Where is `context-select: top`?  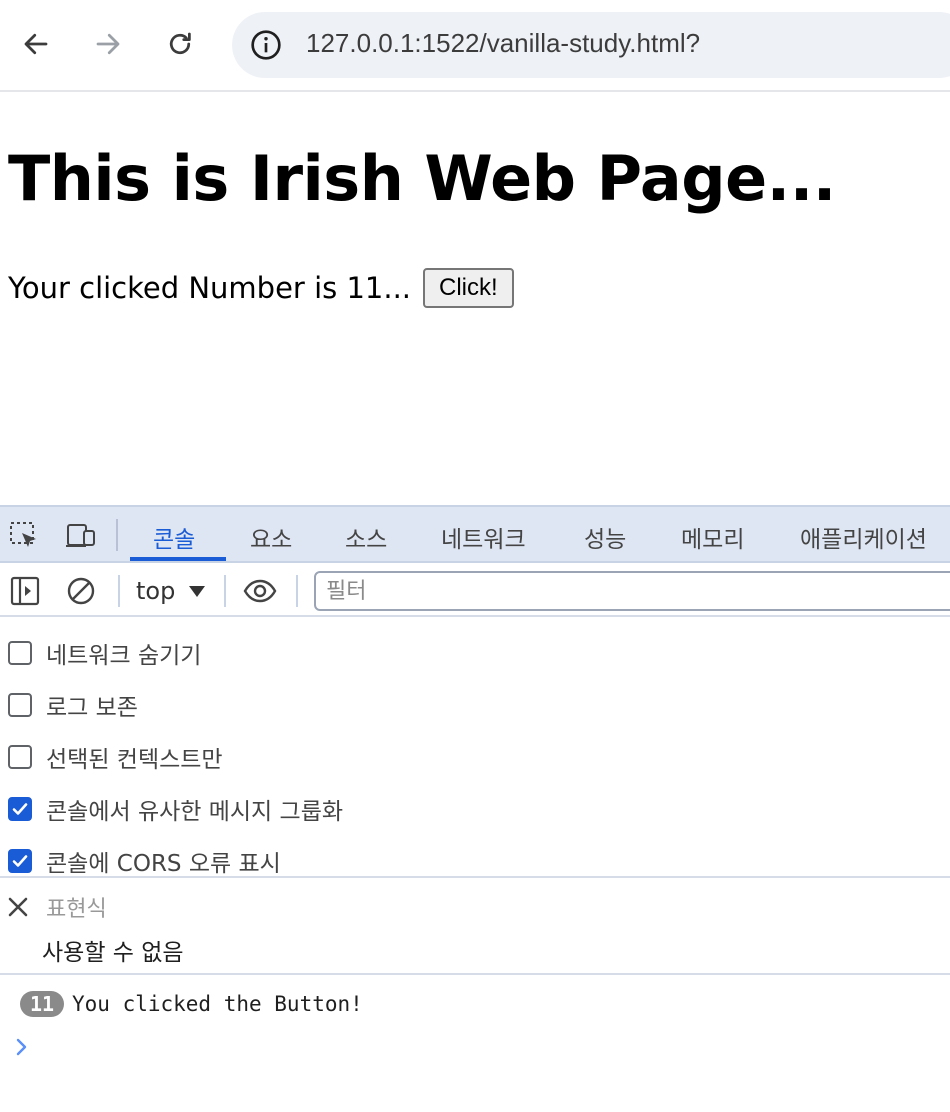 context-select: top is located at coordinates (171, 591).